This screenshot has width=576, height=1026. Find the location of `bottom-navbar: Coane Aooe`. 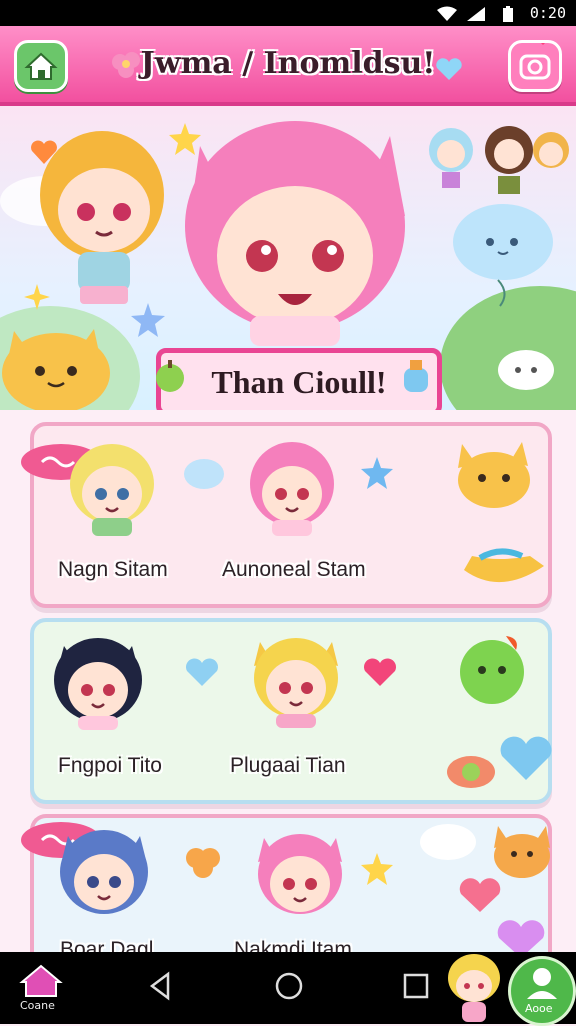

bottom-navbar: Coane Aooe is located at coordinates (288, 989).